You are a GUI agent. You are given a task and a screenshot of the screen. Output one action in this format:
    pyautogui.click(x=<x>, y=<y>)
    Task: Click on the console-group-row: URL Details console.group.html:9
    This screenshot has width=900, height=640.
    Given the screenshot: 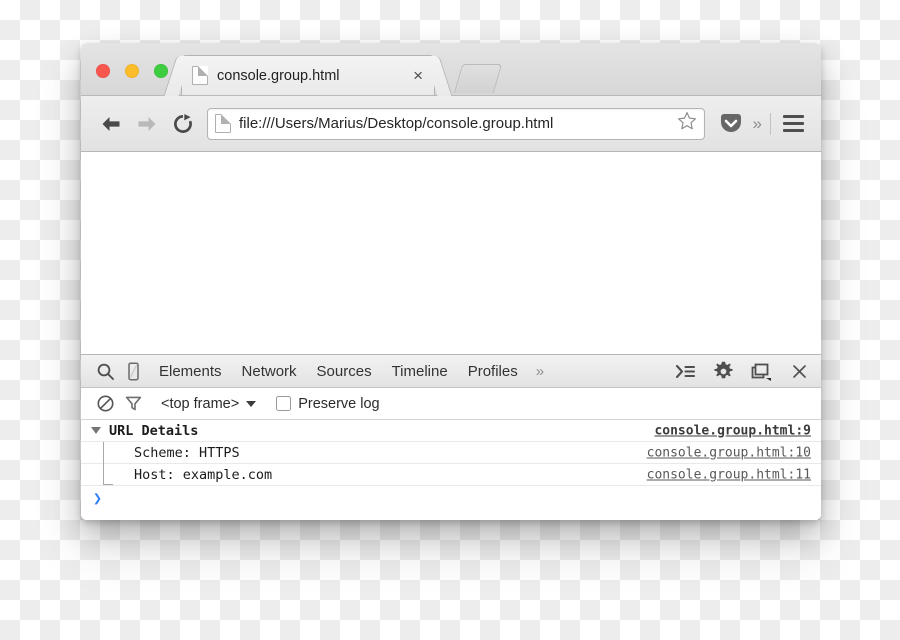 What is the action you would take?
    pyautogui.click(x=451, y=431)
    